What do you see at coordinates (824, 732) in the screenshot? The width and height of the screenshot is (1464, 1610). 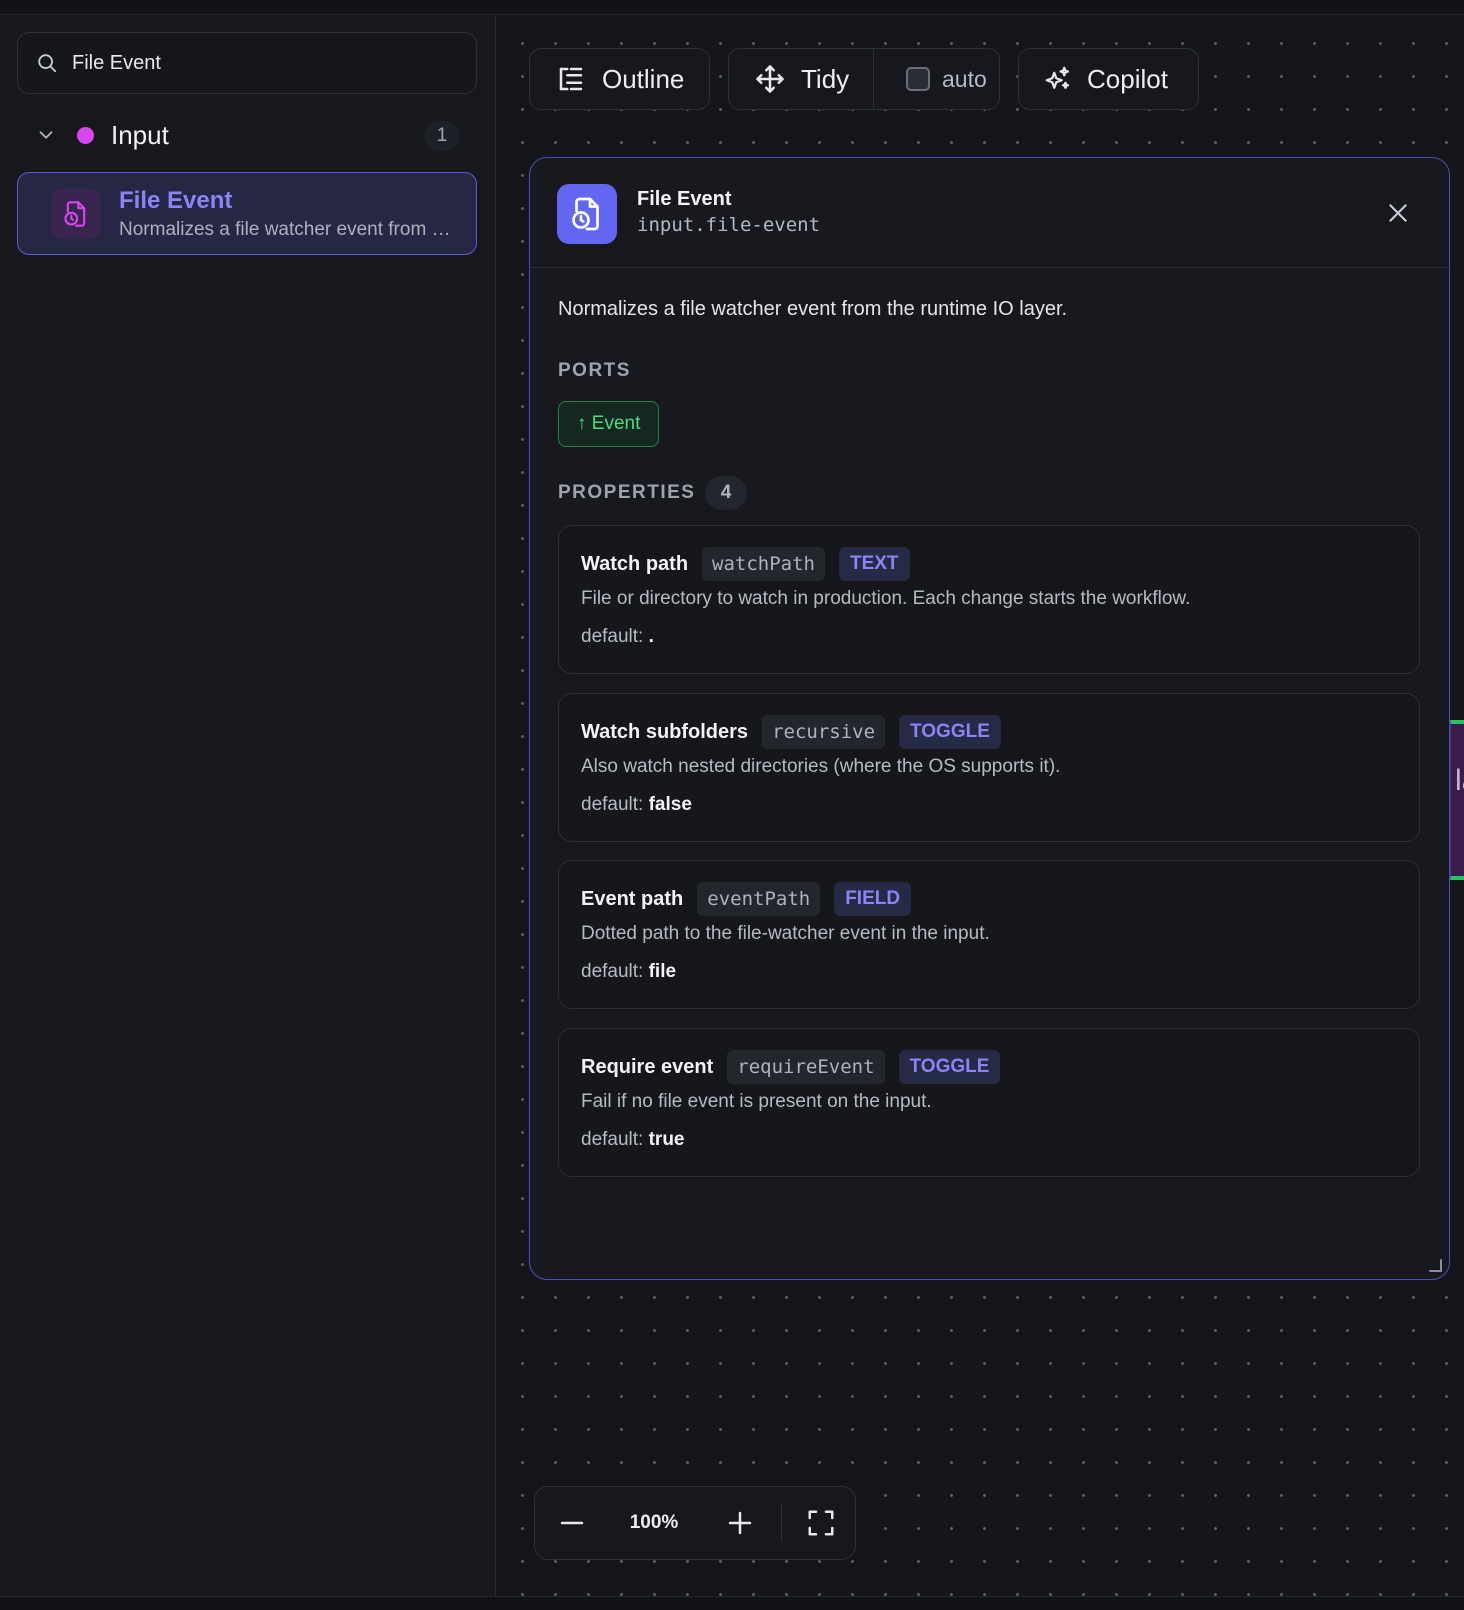 I see `property-key: recursive` at bounding box center [824, 732].